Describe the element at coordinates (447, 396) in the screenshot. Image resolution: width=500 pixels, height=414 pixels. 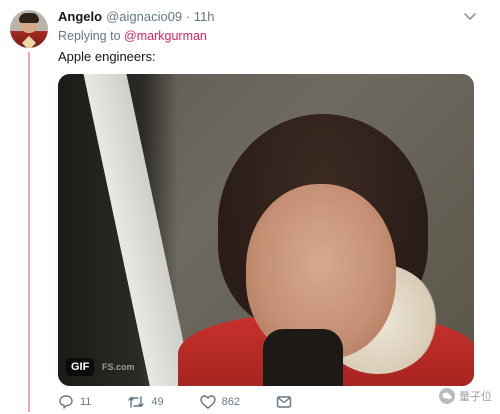
I see `wechat-icon` at that location.